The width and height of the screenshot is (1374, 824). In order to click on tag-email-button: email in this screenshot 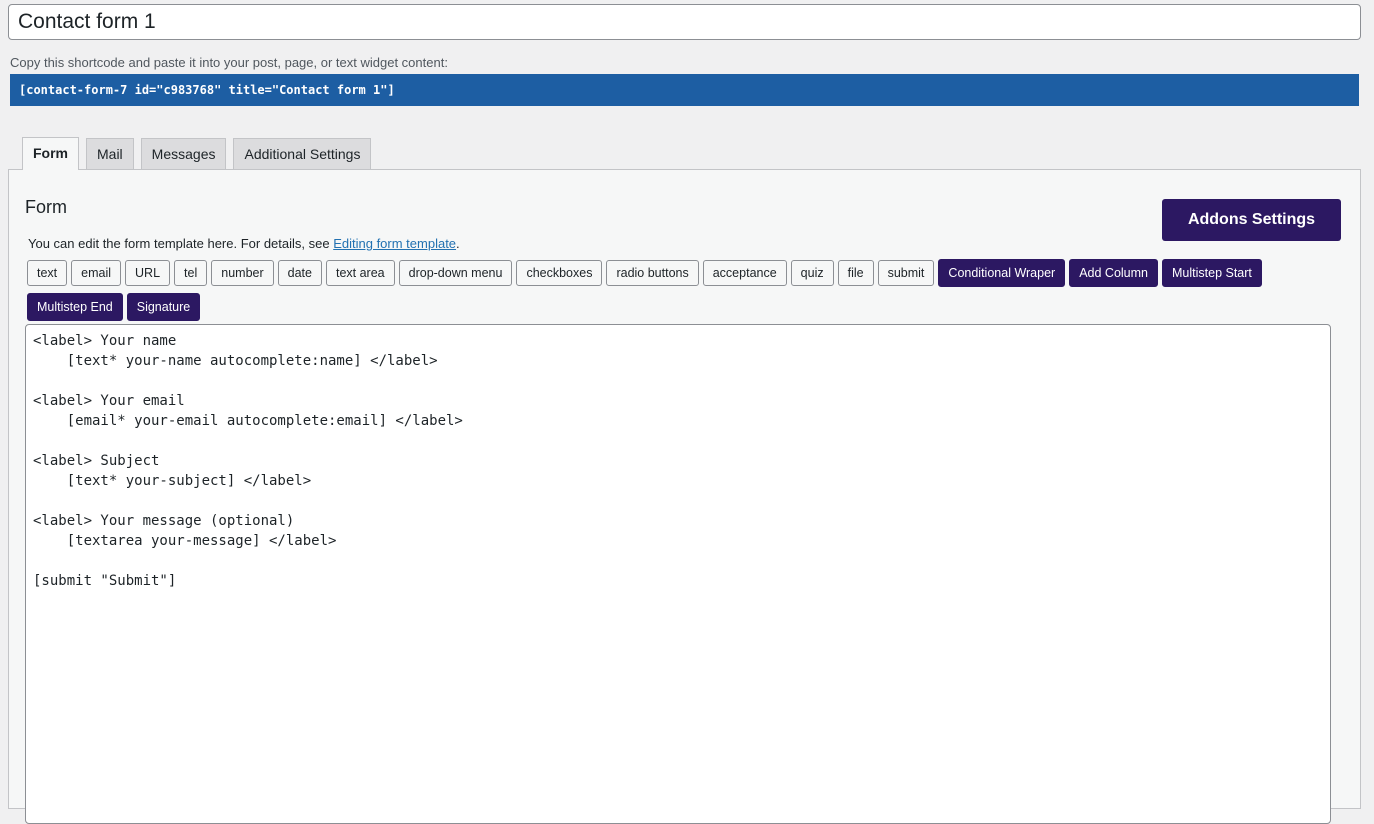, I will do `click(96, 273)`.